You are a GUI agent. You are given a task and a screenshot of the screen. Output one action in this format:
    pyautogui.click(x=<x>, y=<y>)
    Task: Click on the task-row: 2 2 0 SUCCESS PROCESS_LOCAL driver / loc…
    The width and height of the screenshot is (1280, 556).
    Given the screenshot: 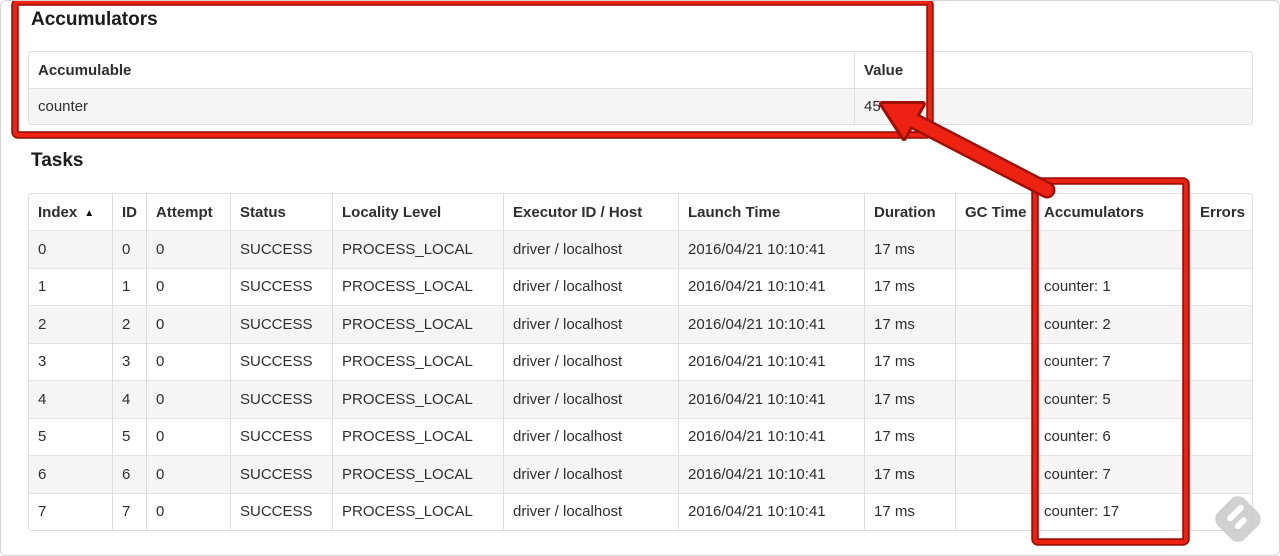 What is the action you would take?
    pyautogui.click(x=640, y=324)
    